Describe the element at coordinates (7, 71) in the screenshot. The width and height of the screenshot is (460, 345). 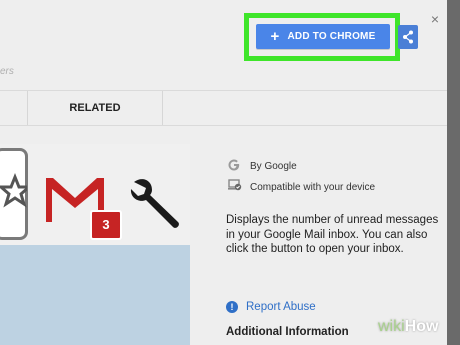
I see `user-count-subtext: ers` at that location.